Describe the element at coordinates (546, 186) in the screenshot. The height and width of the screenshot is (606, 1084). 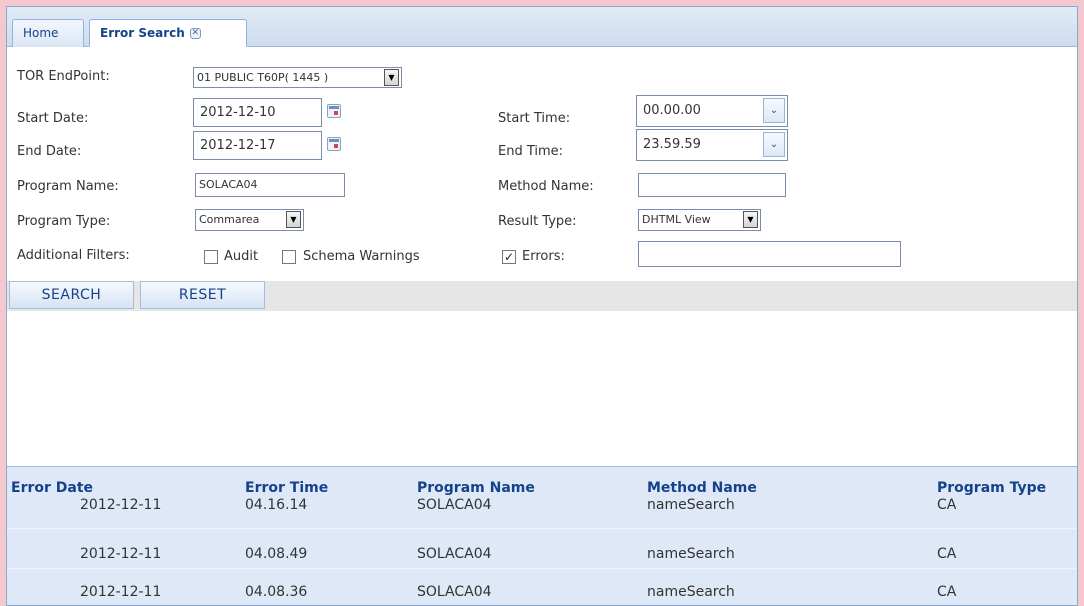
I see `method-name-label: Method Name:` at that location.